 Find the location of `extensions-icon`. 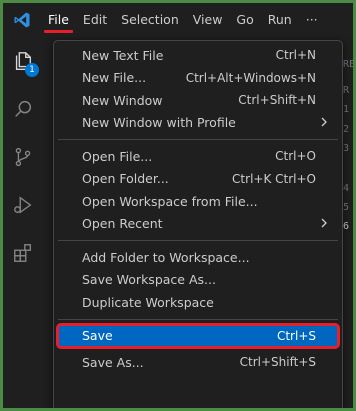

extensions-icon is located at coordinates (23, 253).